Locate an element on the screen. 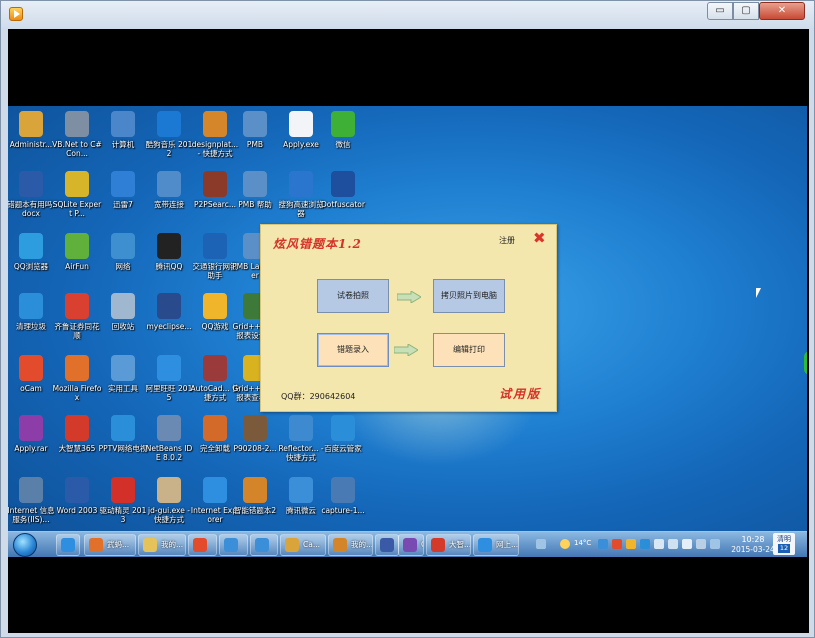 This screenshot has height=638, width=815. desktop-icon-label: PMB 帮助 is located at coordinates (255, 204).